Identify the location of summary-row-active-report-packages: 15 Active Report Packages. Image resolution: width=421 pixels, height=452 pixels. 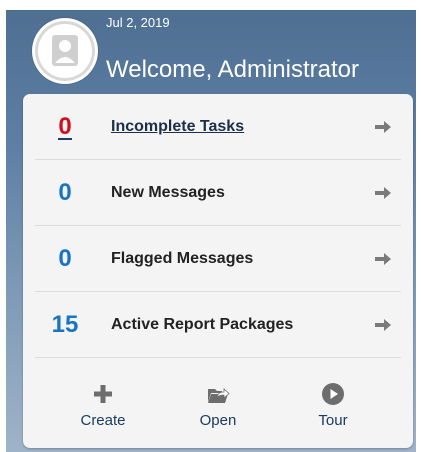
(218, 325).